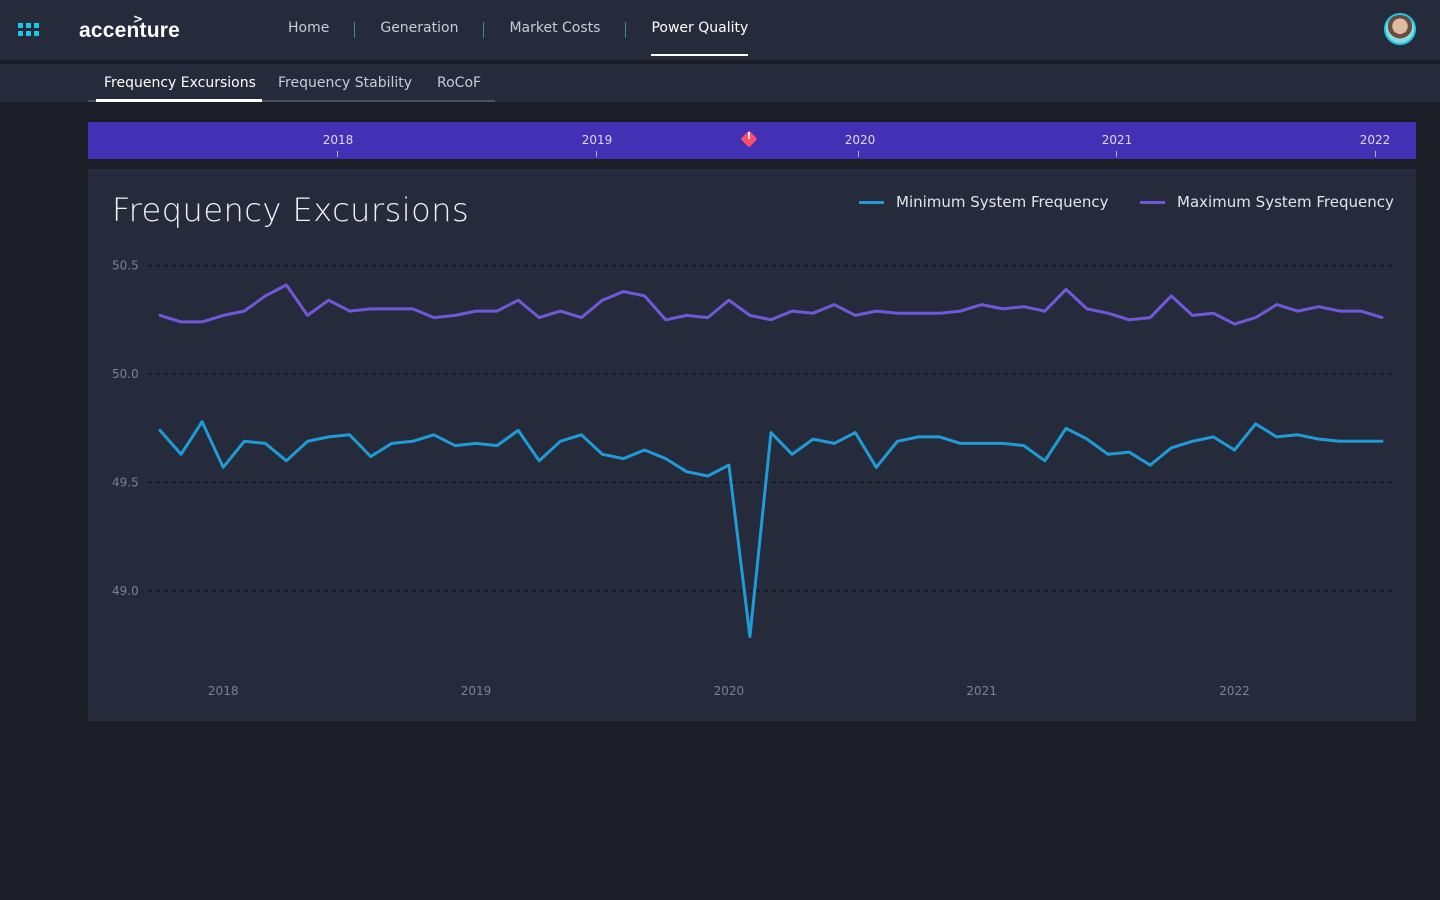 The image size is (1440, 900). Describe the element at coordinates (771, 304) in the screenshot. I see `maximum-system-frequency-line` at that location.